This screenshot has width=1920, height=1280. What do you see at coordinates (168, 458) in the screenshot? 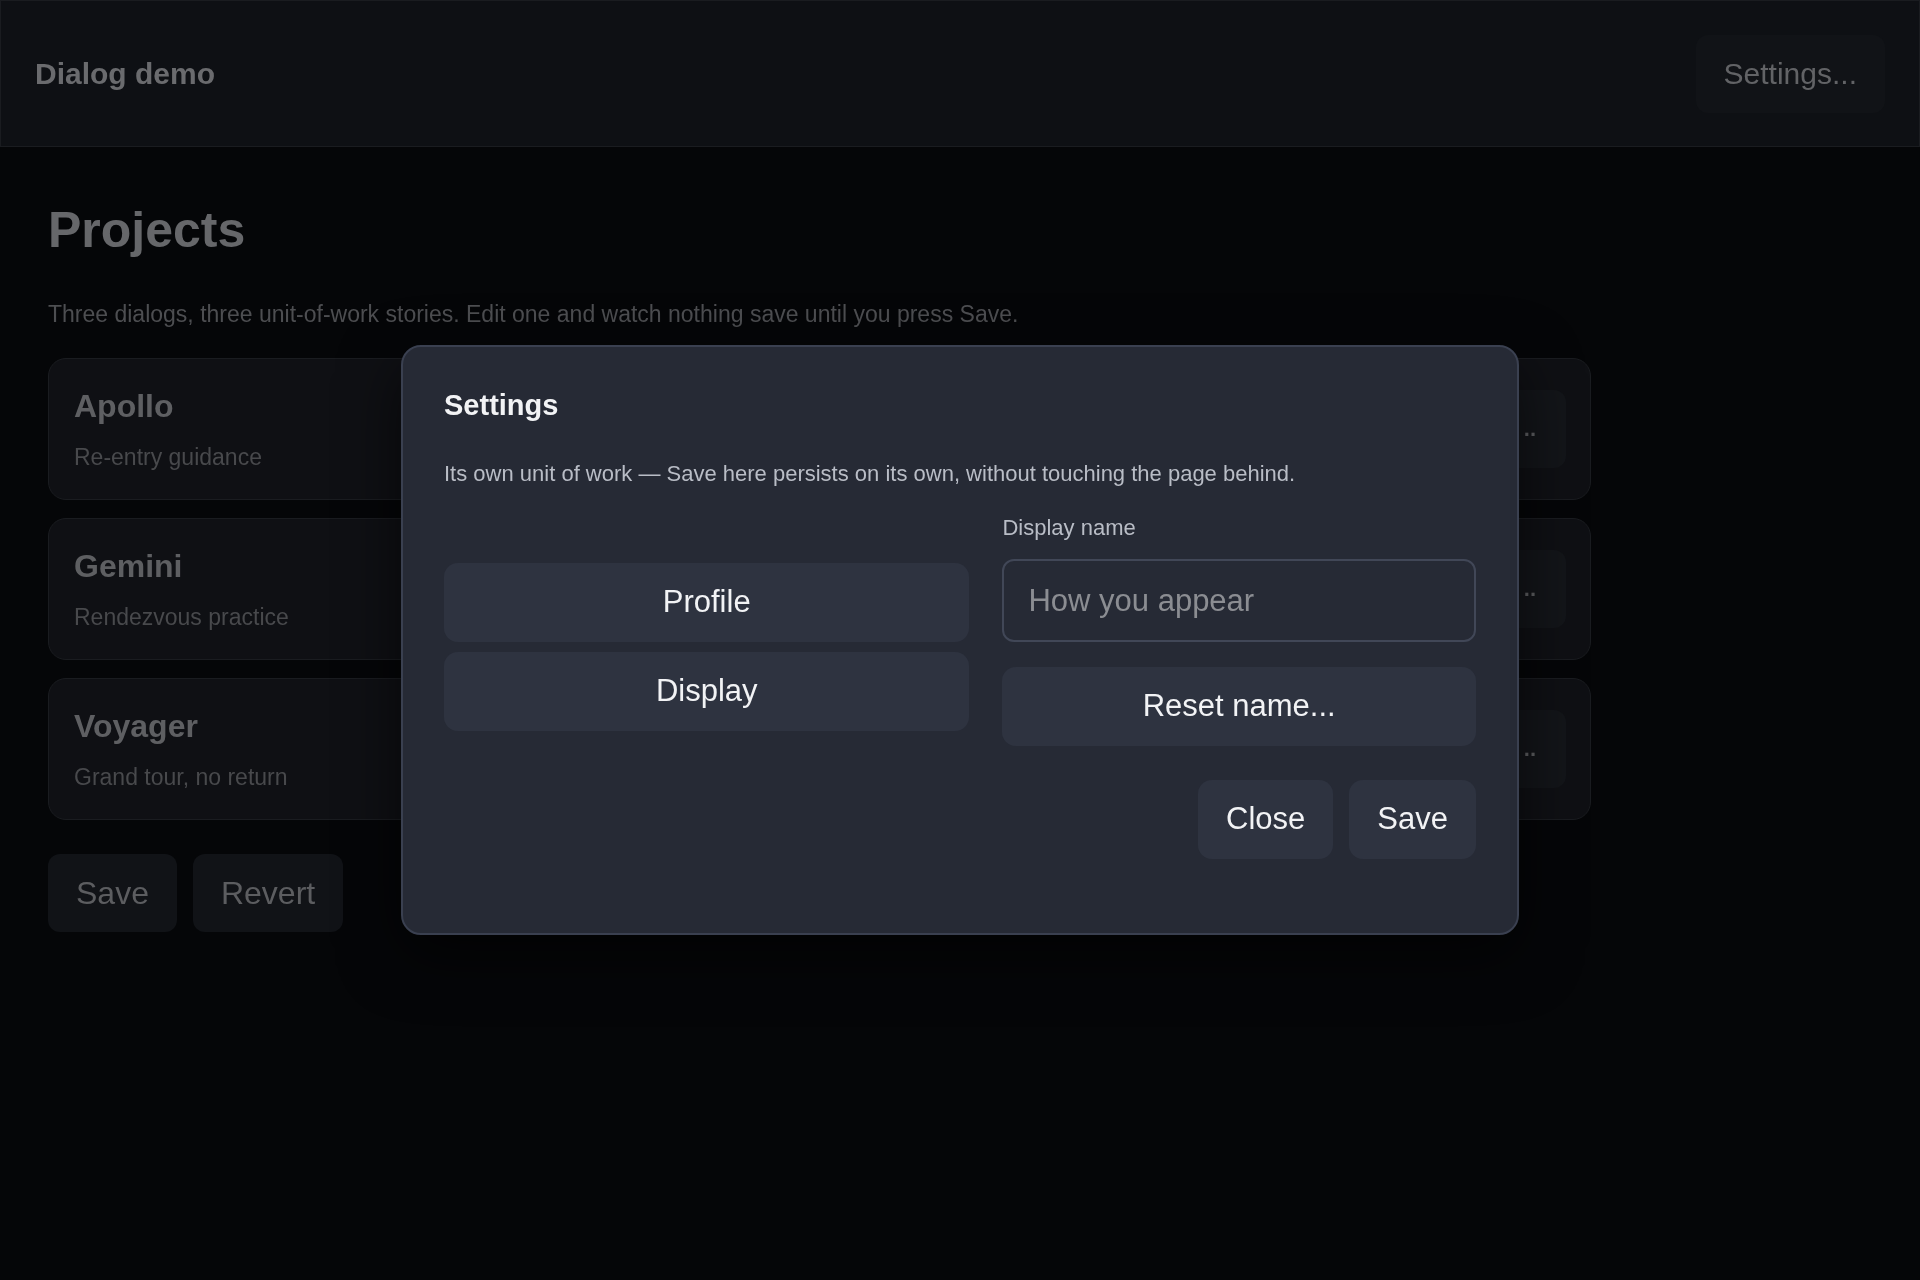
I see `project-subtitle: Re-entry guidance` at bounding box center [168, 458].